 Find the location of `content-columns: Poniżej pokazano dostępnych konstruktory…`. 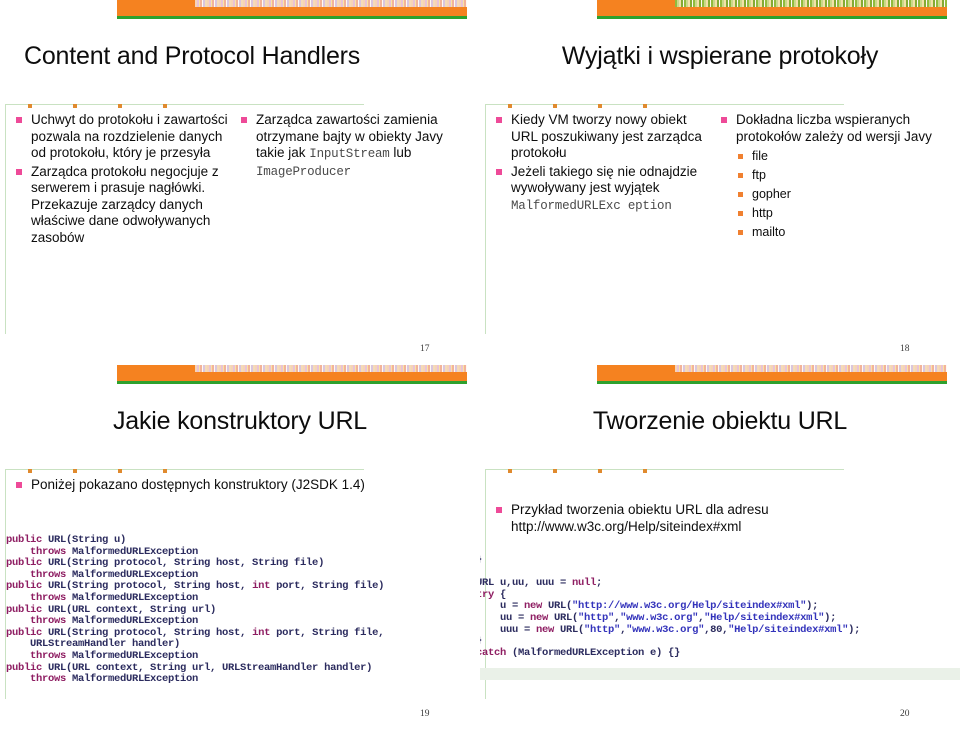

content-columns: Poniżej pokazano dostępnych konstruktory… is located at coordinates (244, 486).